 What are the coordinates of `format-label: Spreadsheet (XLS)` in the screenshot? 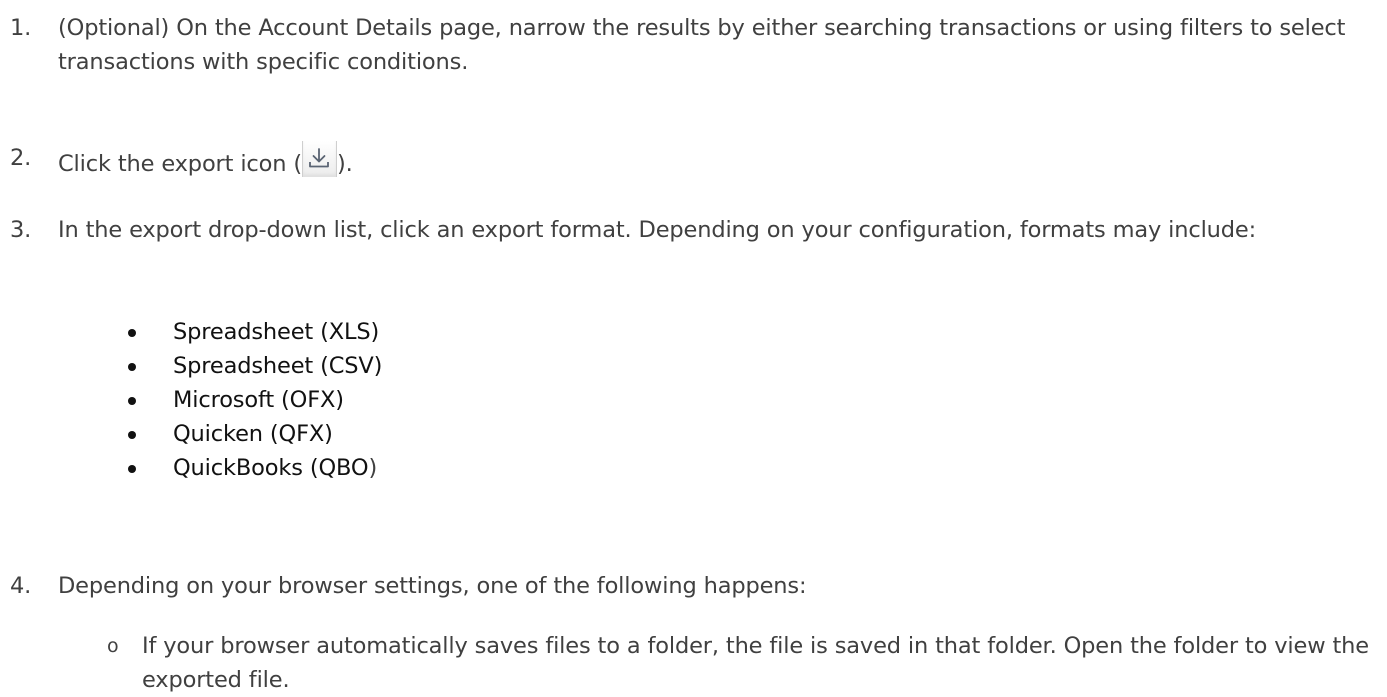 It's located at (276, 332).